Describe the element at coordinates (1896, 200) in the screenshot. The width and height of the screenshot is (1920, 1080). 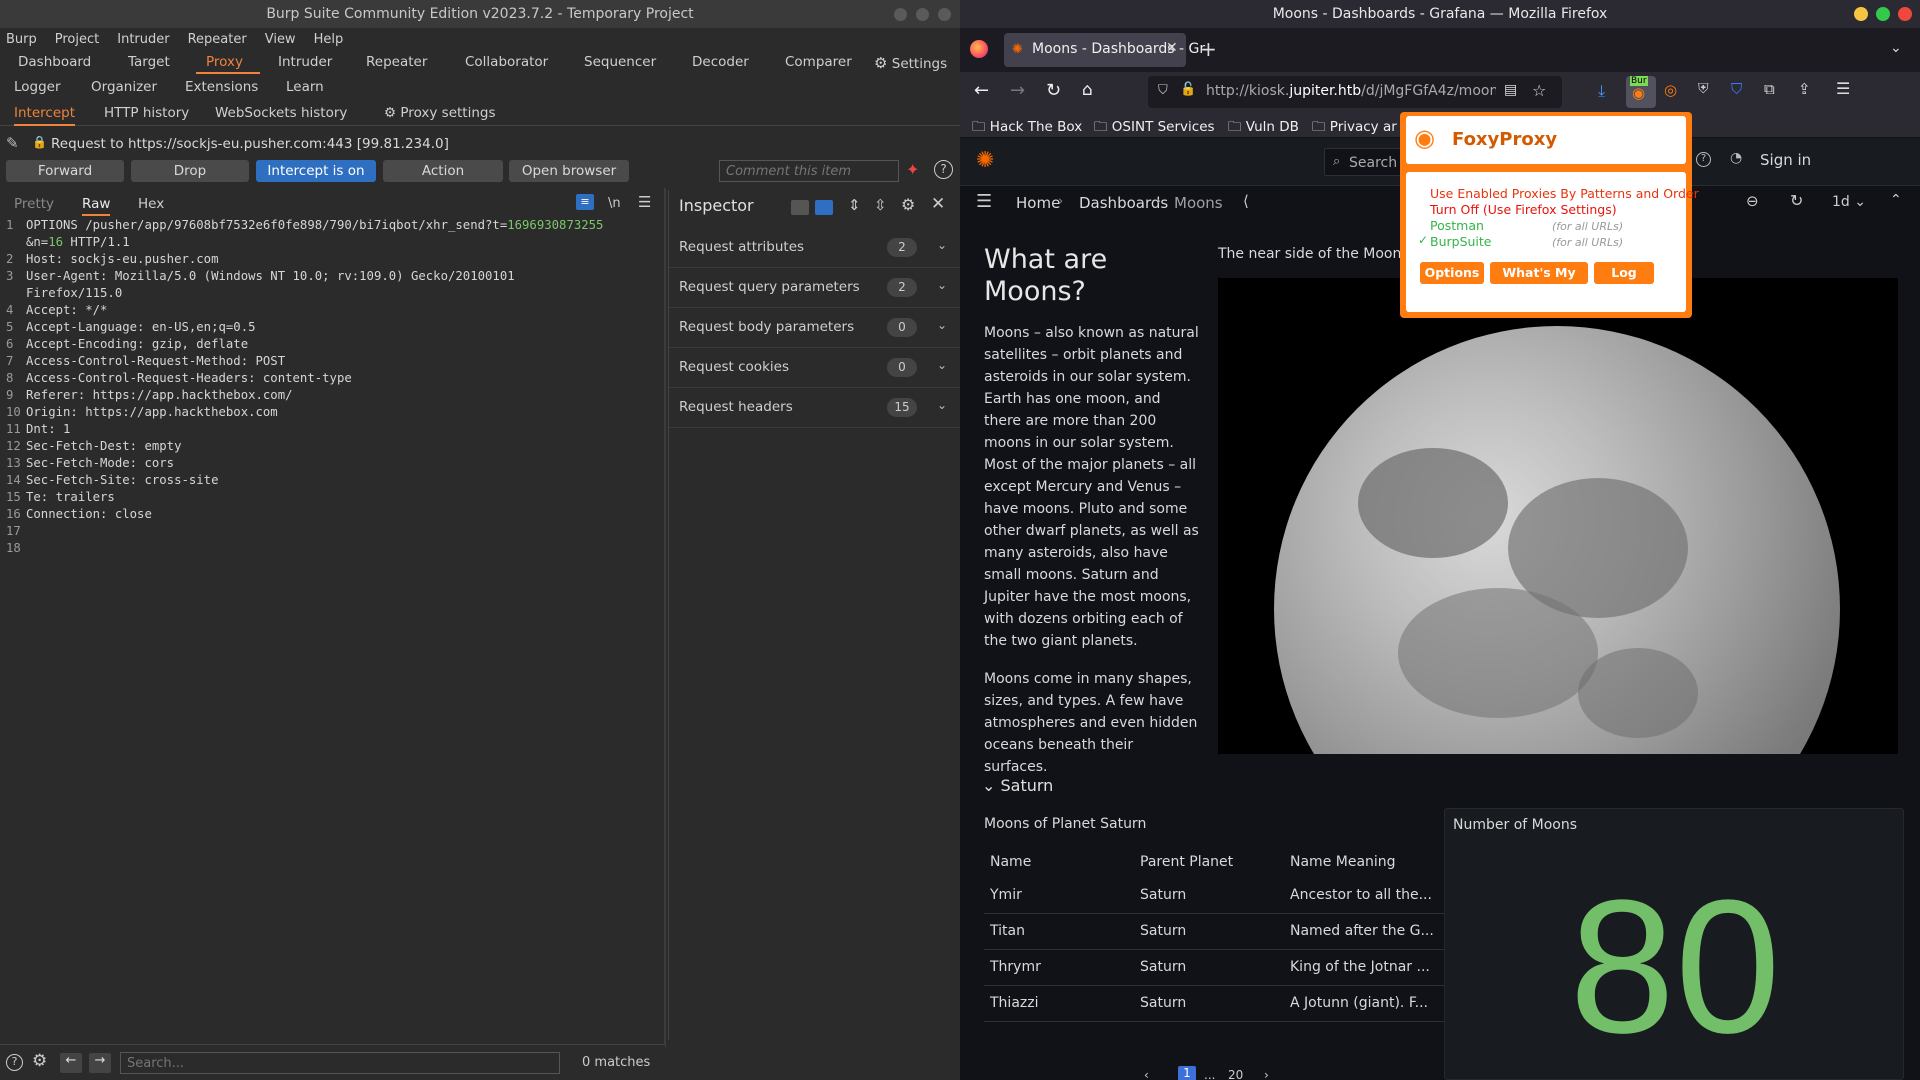
I see `collapse-icon: ⌃` at that location.